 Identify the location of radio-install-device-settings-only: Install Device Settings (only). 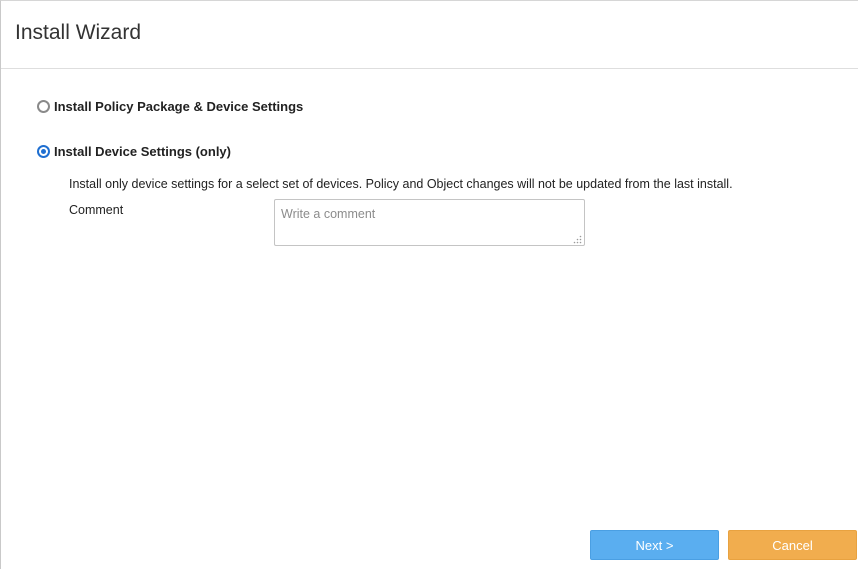
(134, 151).